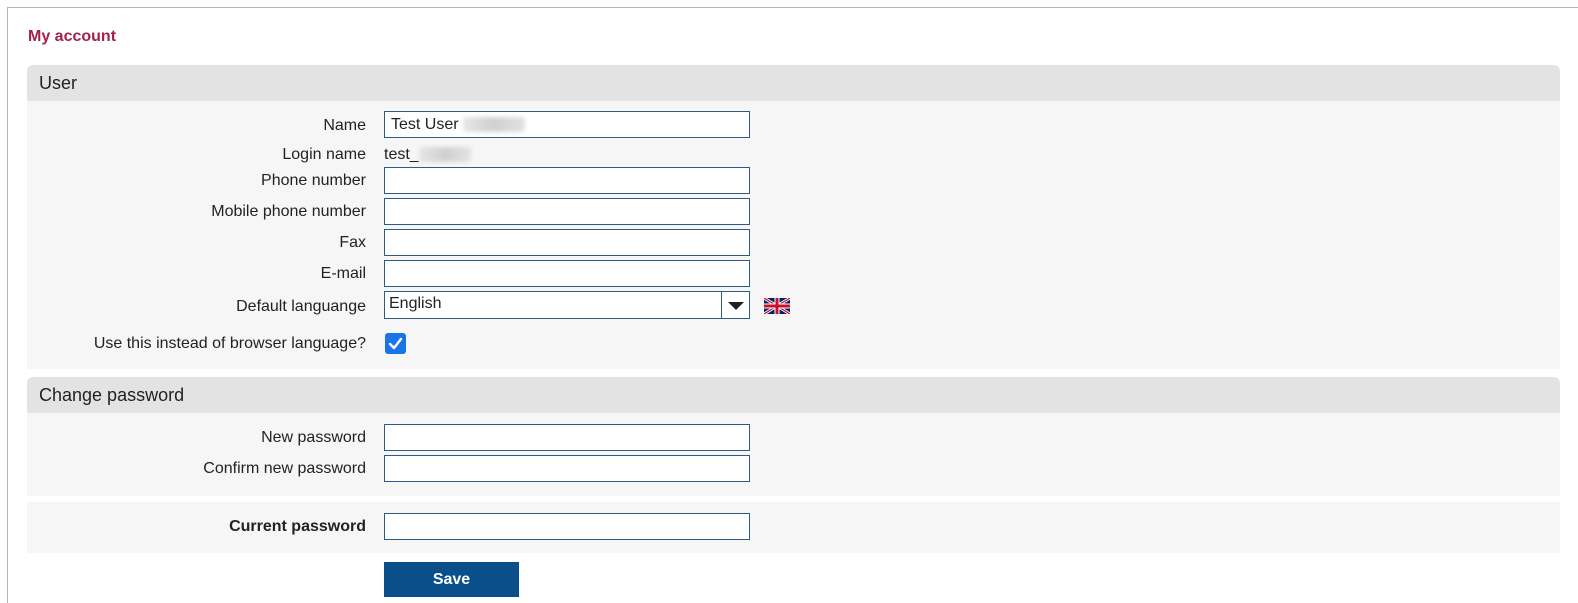  I want to click on fax-field, so click(567, 242).